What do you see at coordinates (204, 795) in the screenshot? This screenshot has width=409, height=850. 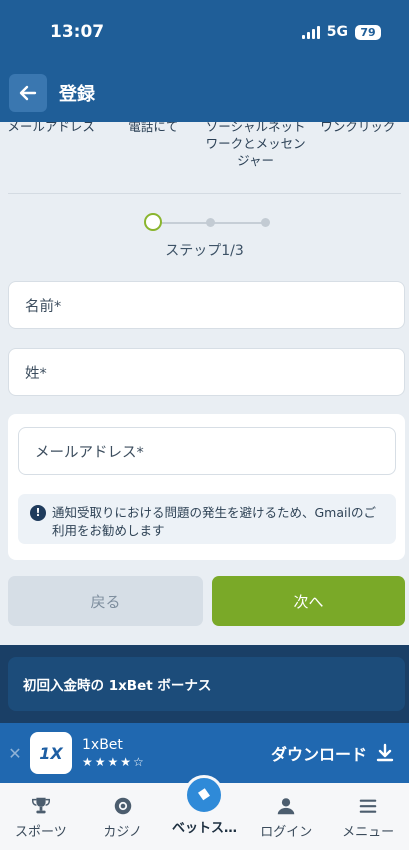 I see `ticket-icon` at bounding box center [204, 795].